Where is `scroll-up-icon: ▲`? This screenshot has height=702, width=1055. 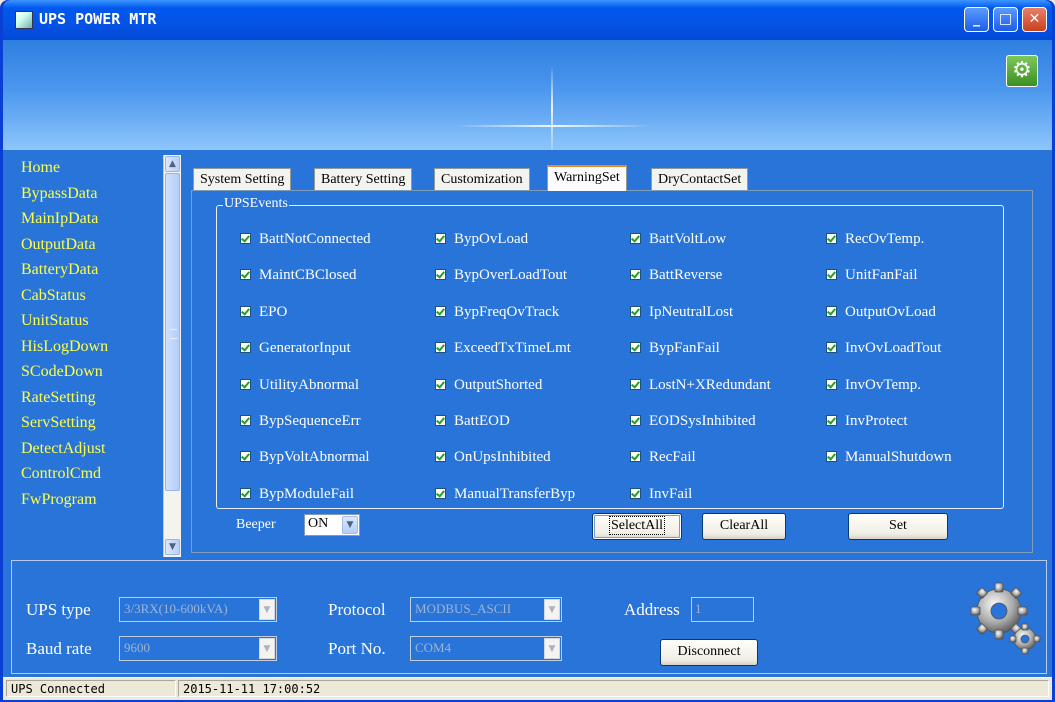
scroll-up-icon: ▲ is located at coordinates (172, 164).